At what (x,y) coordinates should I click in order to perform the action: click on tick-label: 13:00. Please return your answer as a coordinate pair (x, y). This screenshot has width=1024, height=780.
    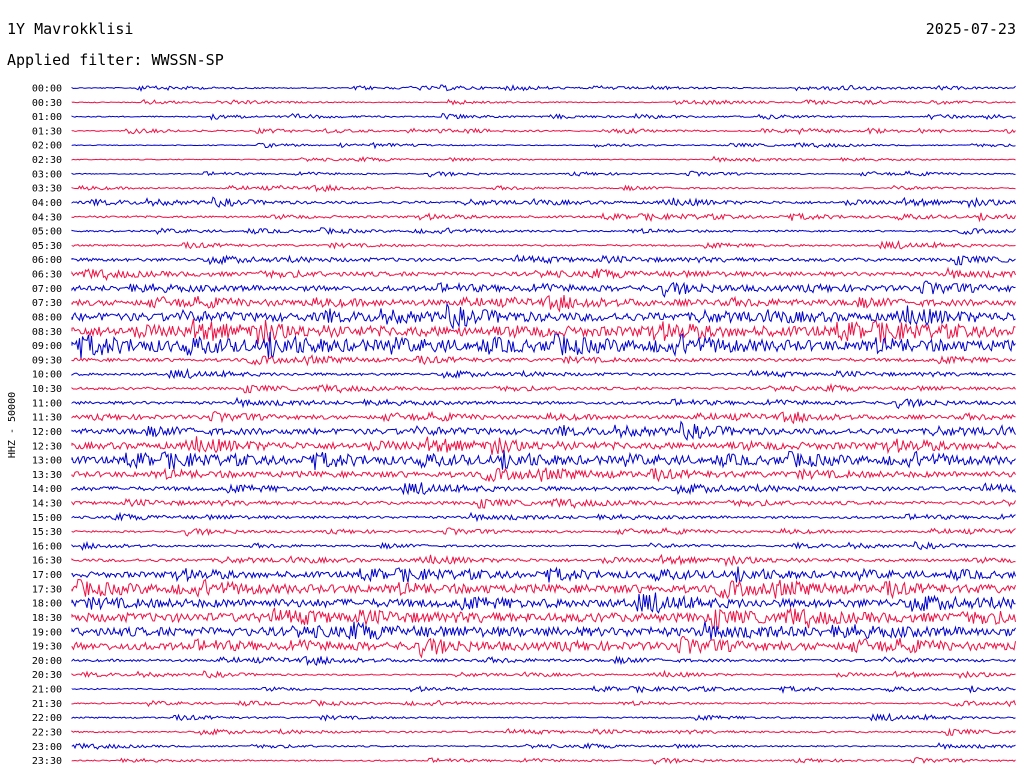
    Looking at the image, I should click on (47, 461).